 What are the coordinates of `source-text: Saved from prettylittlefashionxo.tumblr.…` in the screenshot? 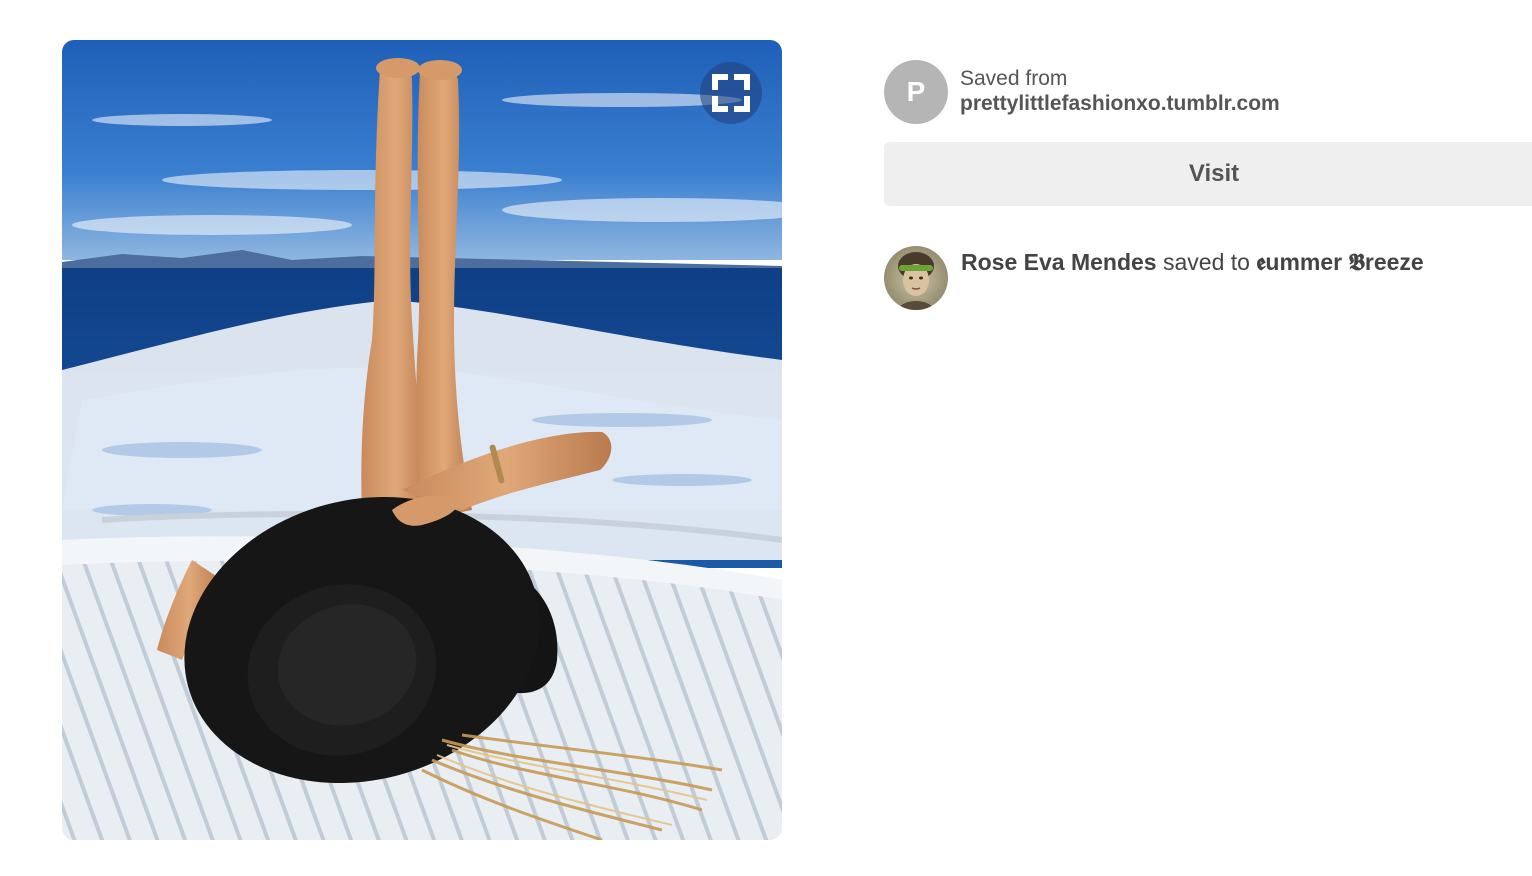 It's located at (1120, 92).